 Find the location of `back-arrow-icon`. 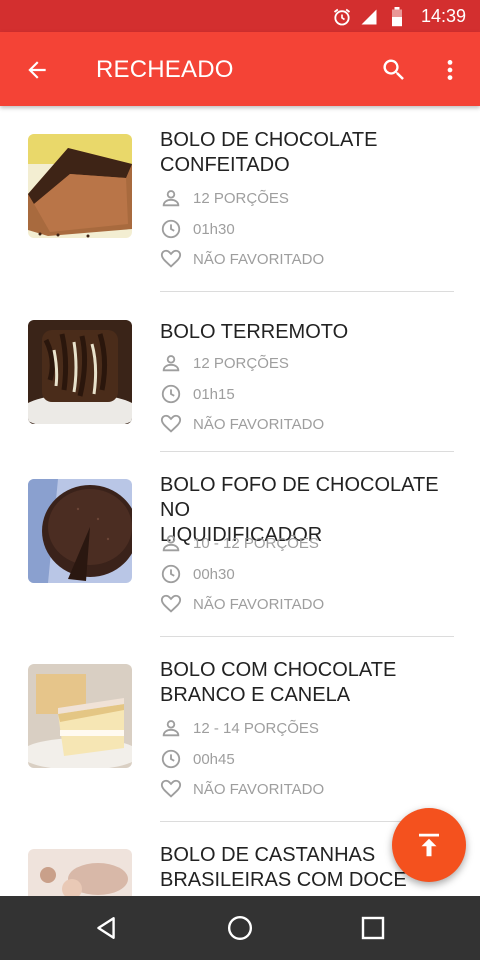

back-arrow-icon is located at coordinates (37, 70).